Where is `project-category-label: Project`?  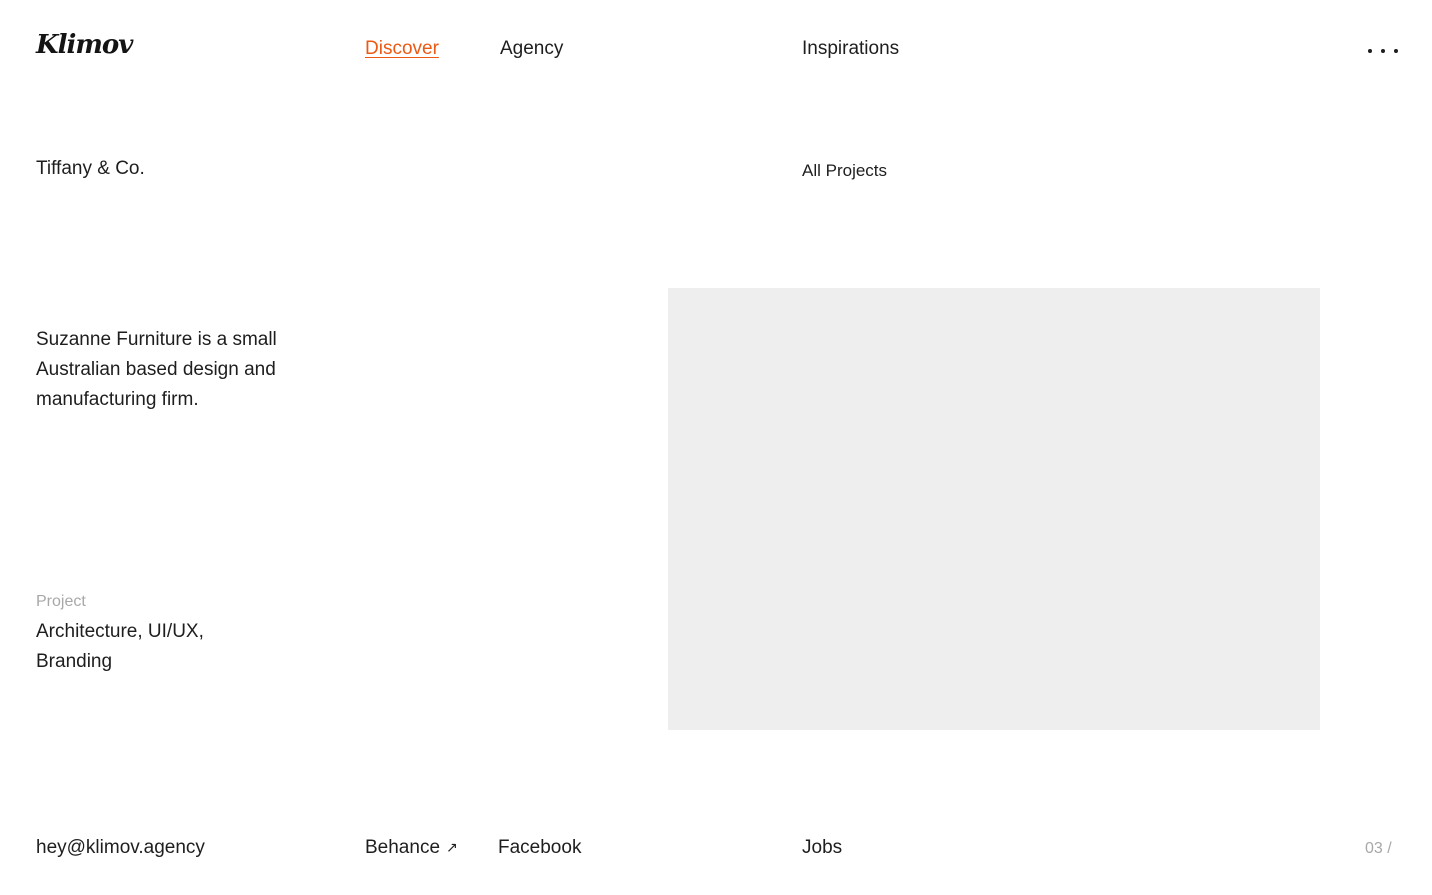
project-category-label: Project is located at coordinates (61, 601).